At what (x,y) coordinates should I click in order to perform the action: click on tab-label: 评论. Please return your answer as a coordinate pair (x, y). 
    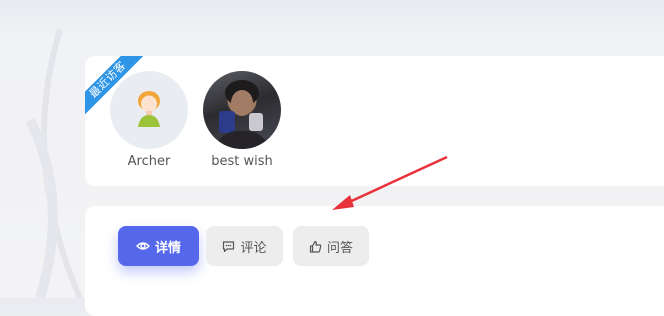
    Looking at the image, I should click on (253, 248).